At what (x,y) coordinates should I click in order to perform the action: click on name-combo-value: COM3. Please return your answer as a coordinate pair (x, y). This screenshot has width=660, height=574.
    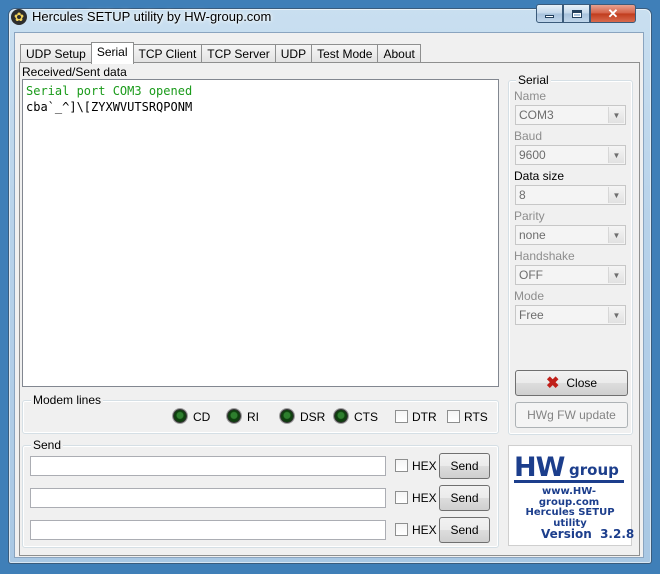
    Looking at the image, I should click on (536, 115).